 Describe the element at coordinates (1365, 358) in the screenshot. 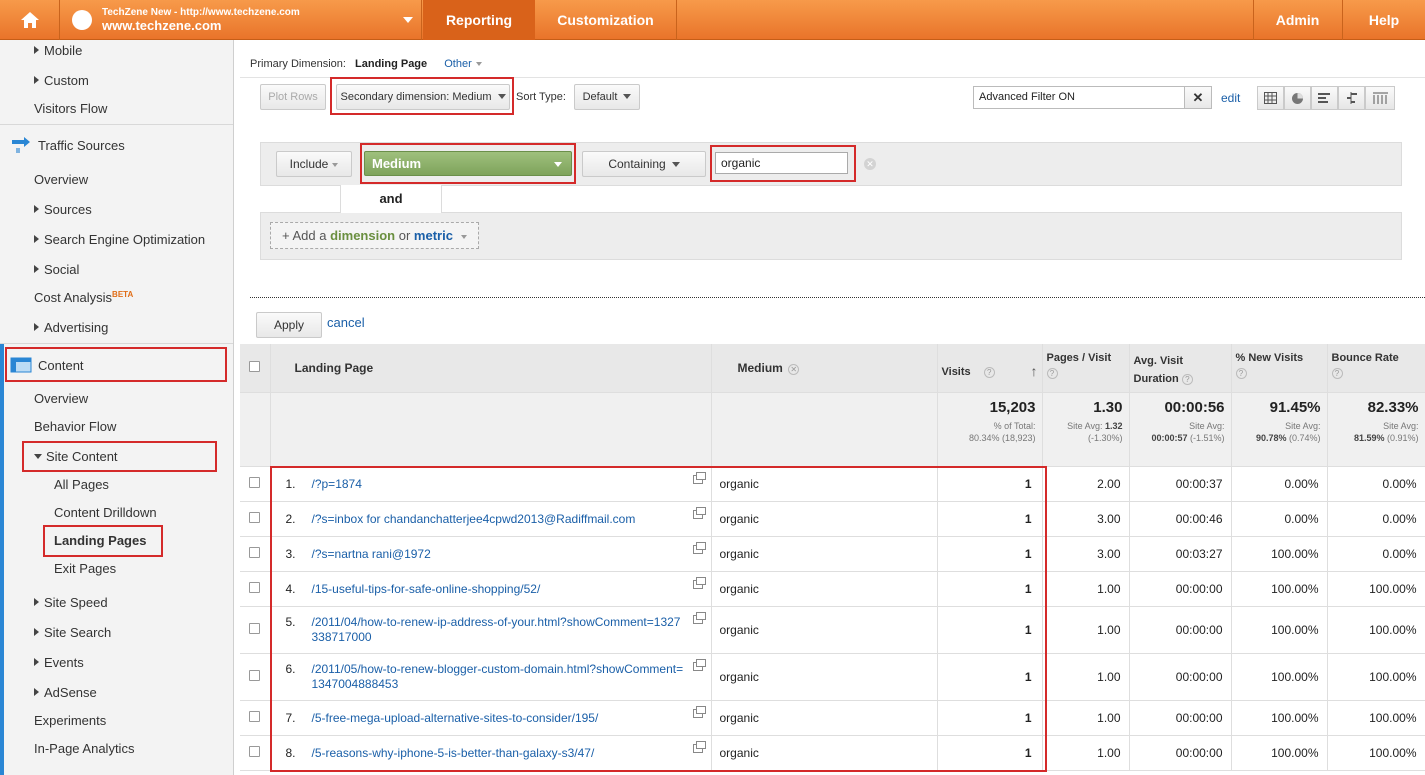

I see `header-bounce-label: Bounce Rate` at that location.